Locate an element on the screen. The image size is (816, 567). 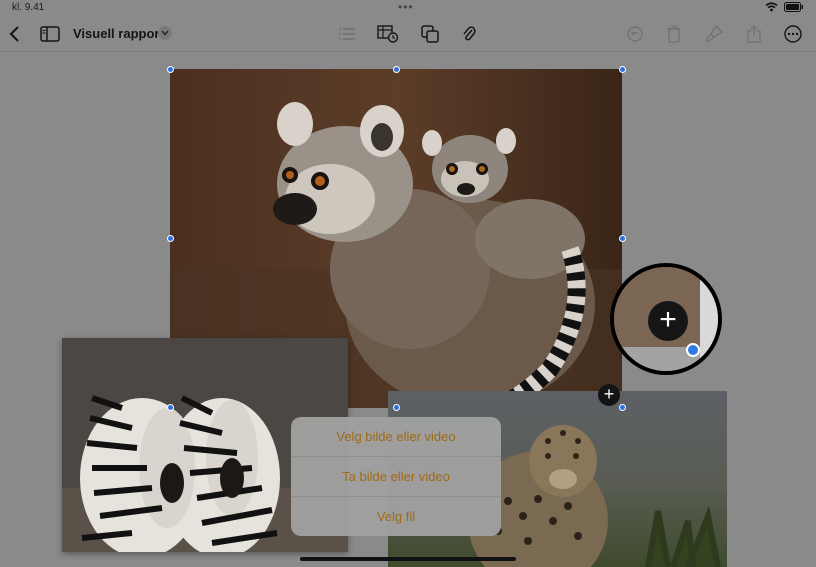
resize-handle-bottom-left is located at coordinates (170, 407).